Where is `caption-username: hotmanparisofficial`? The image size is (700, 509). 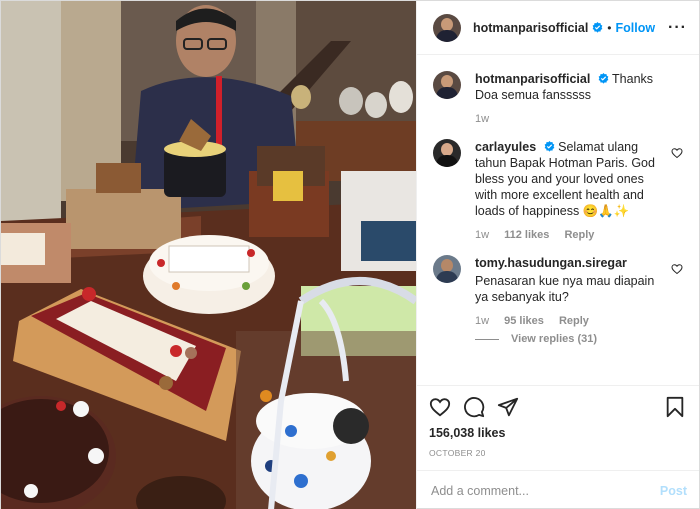 caption-username: hotmanparisofficial is located at coordinates (532, 79).